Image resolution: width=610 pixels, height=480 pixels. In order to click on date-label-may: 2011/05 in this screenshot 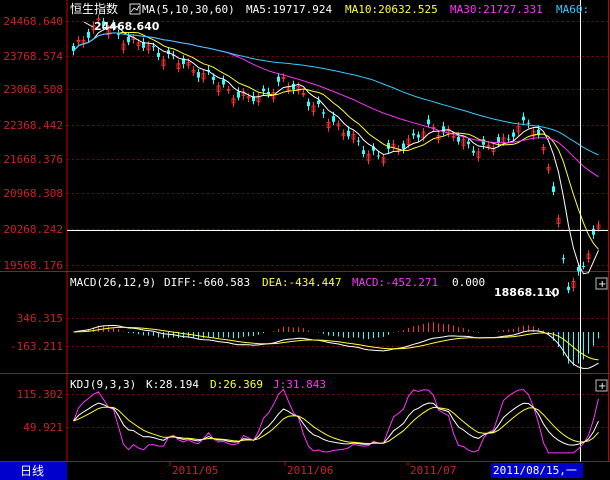, I will do `click(195, 470)`.